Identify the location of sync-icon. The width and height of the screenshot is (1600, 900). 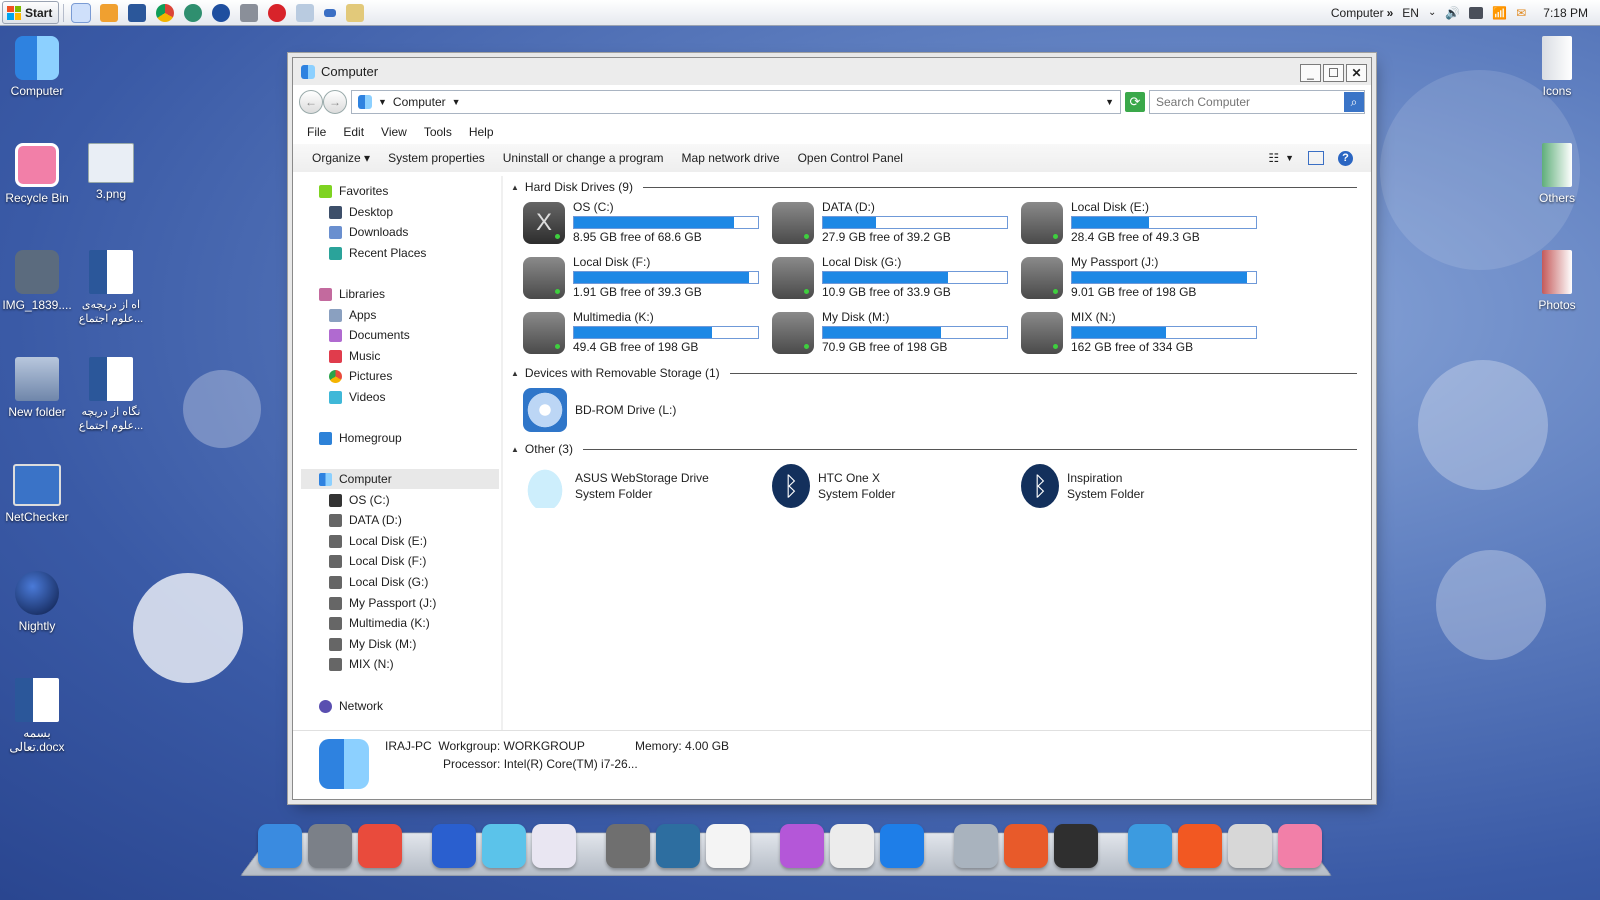
(193, 12).